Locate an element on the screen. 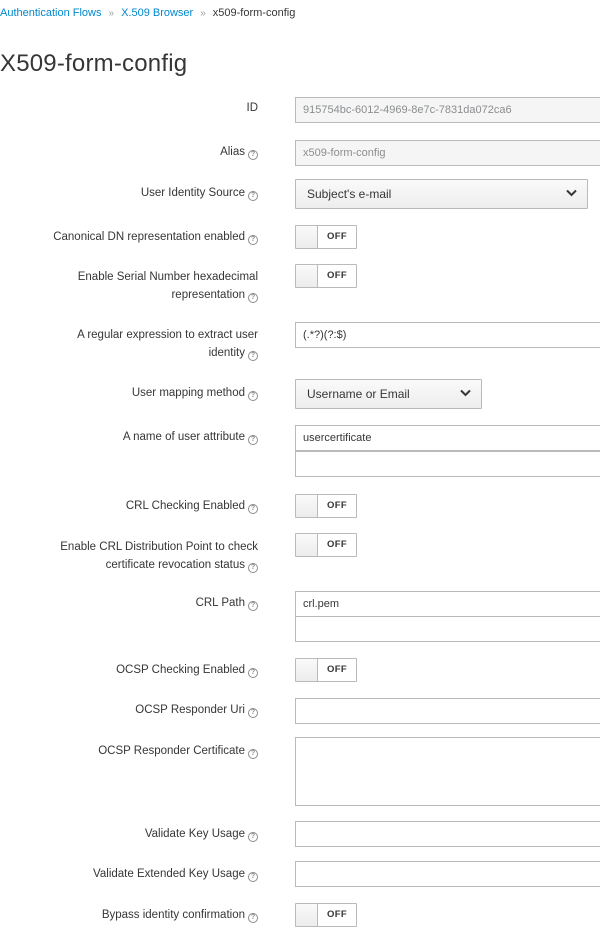  user-mapping-method-label: User mapping method? is located at coordinates (195, 393).